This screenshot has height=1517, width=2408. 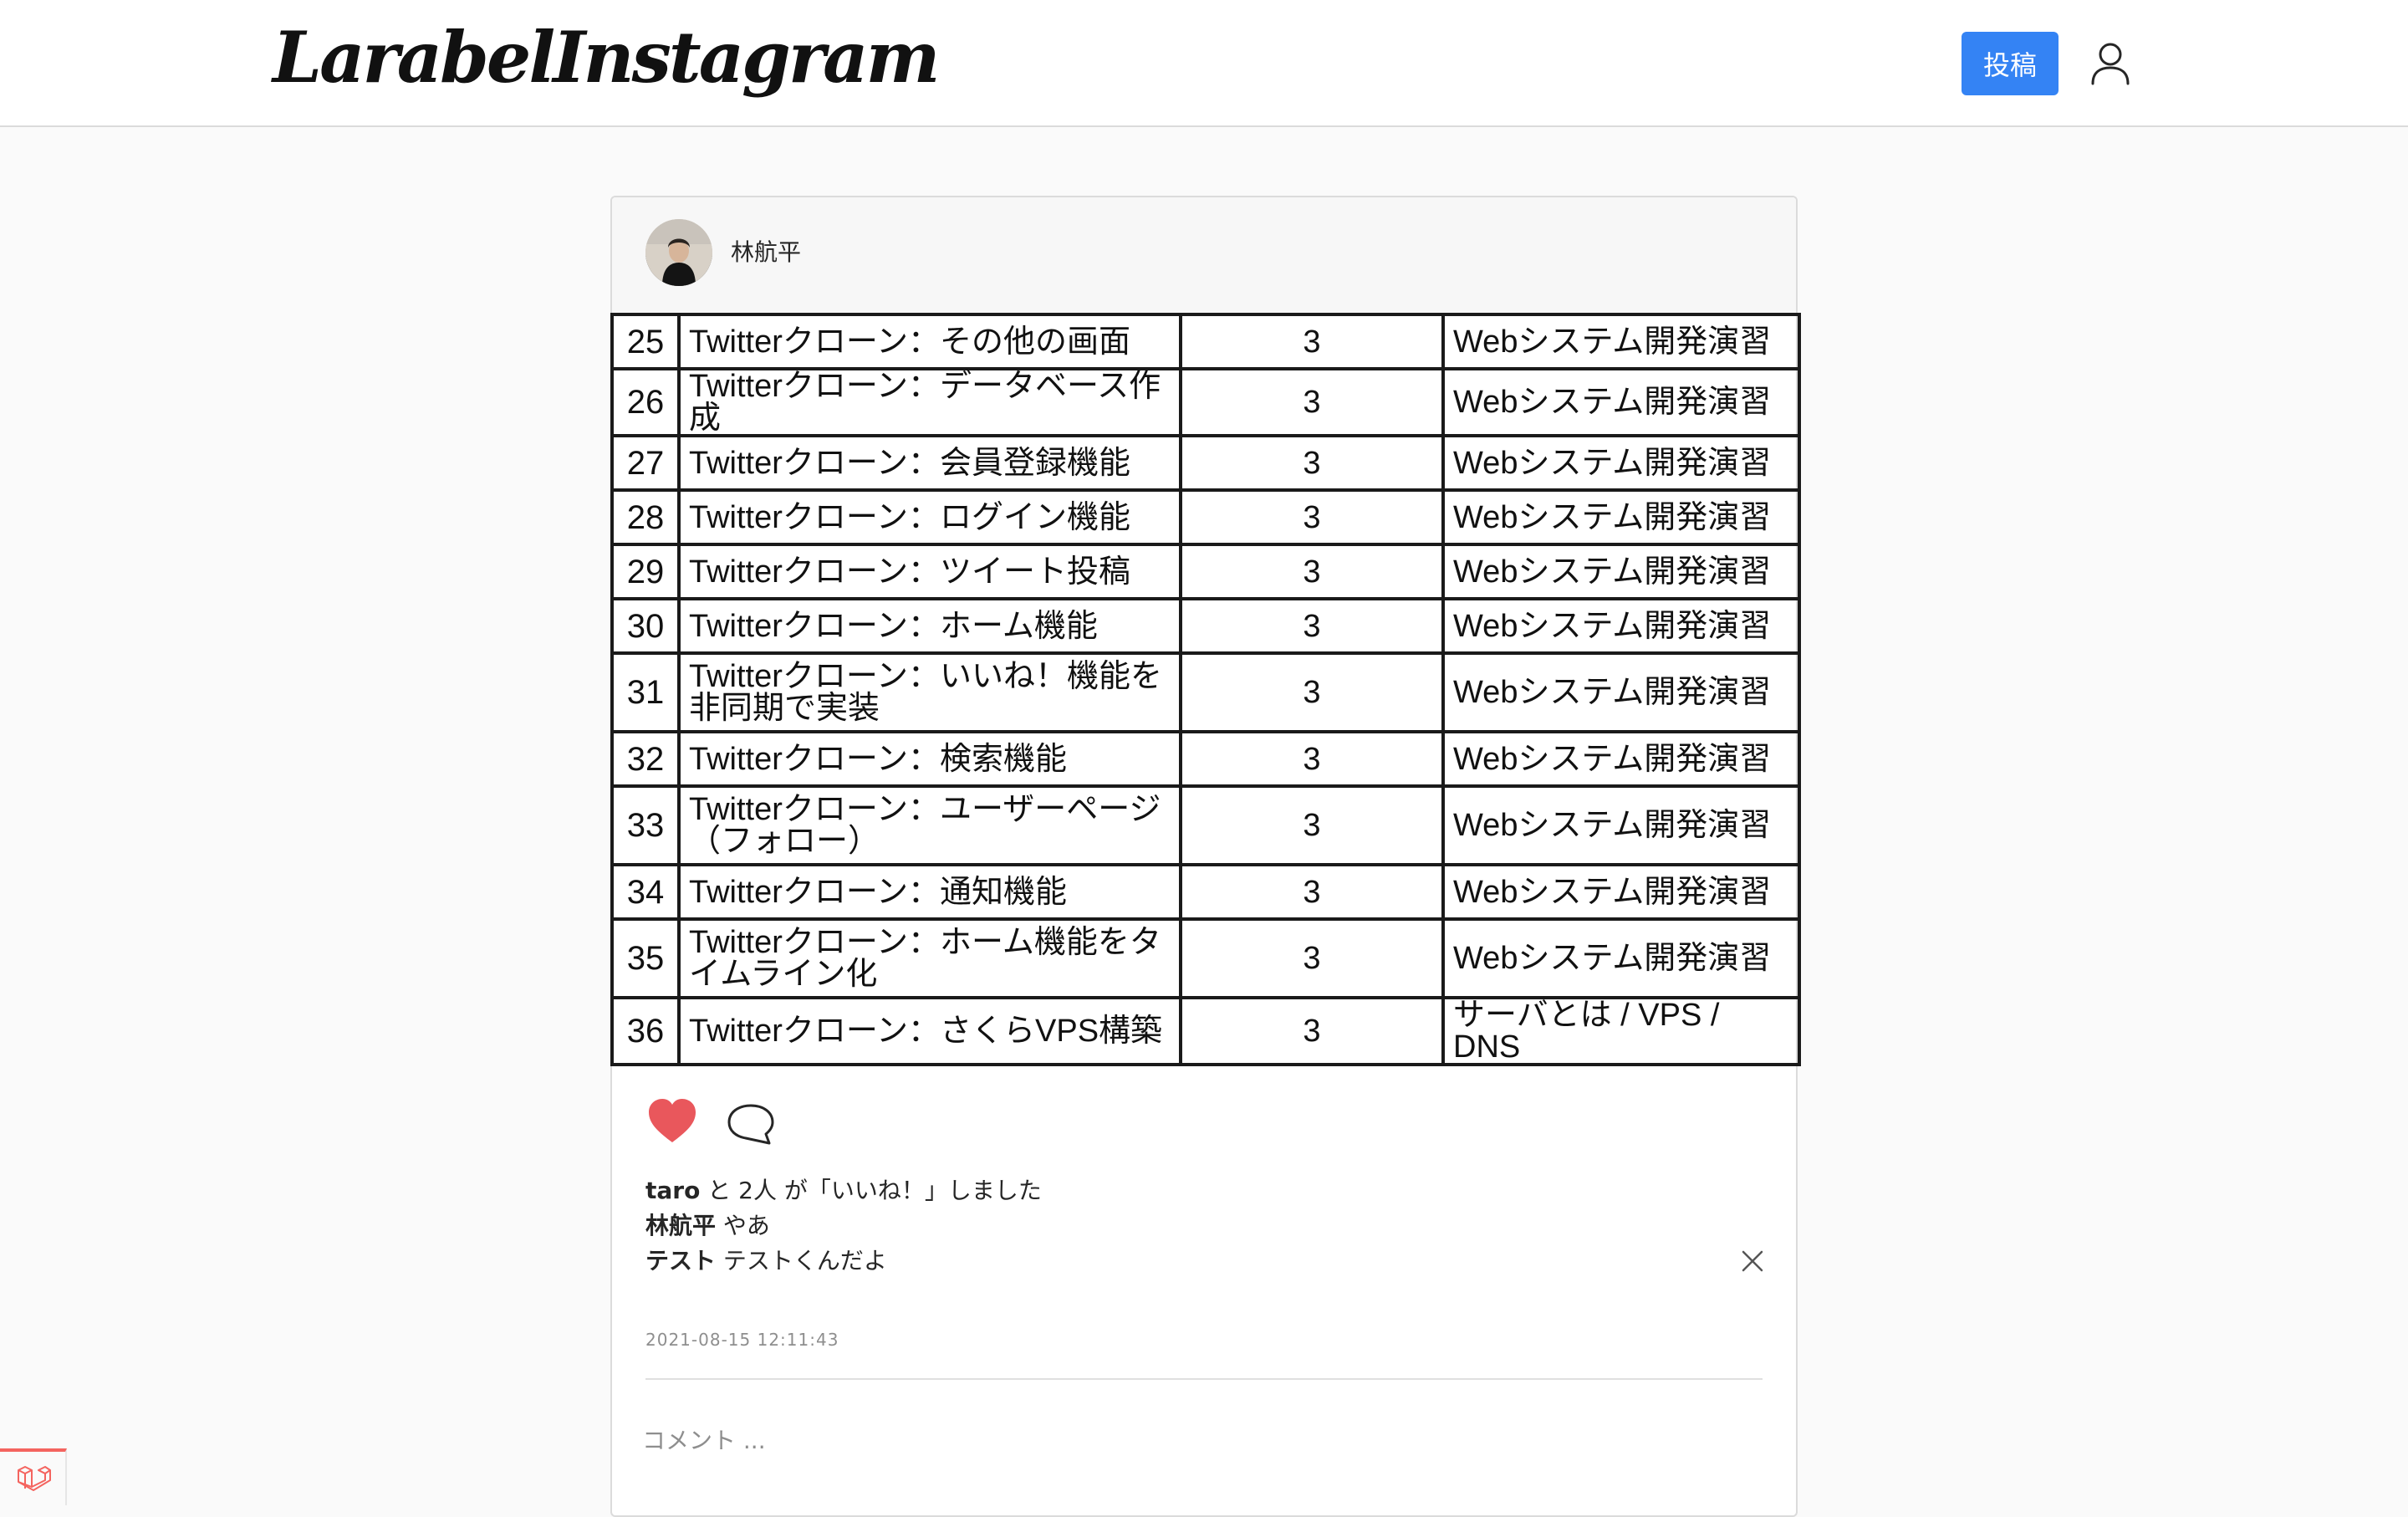 What do you see at coordinates (645, 1031) in the screenshot?
I see `row-number: 36` at bounding box center [645, 1031].